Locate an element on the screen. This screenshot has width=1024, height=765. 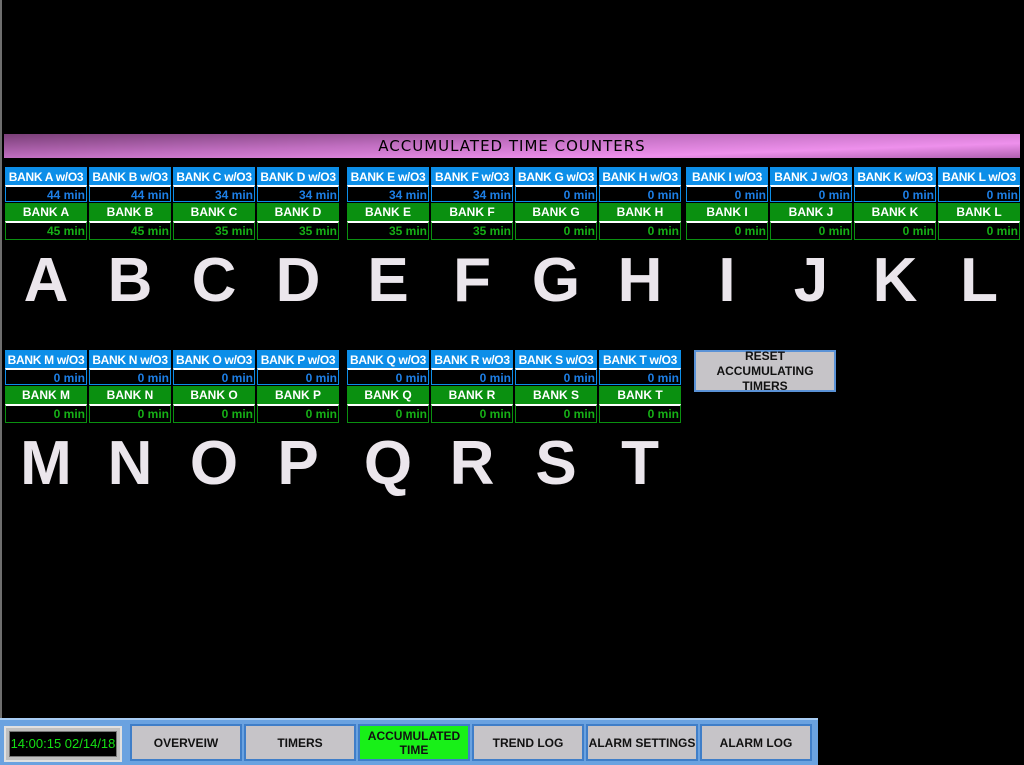
bank-o3-label: BANK L w/O3 is located at coordinates (979, 176).